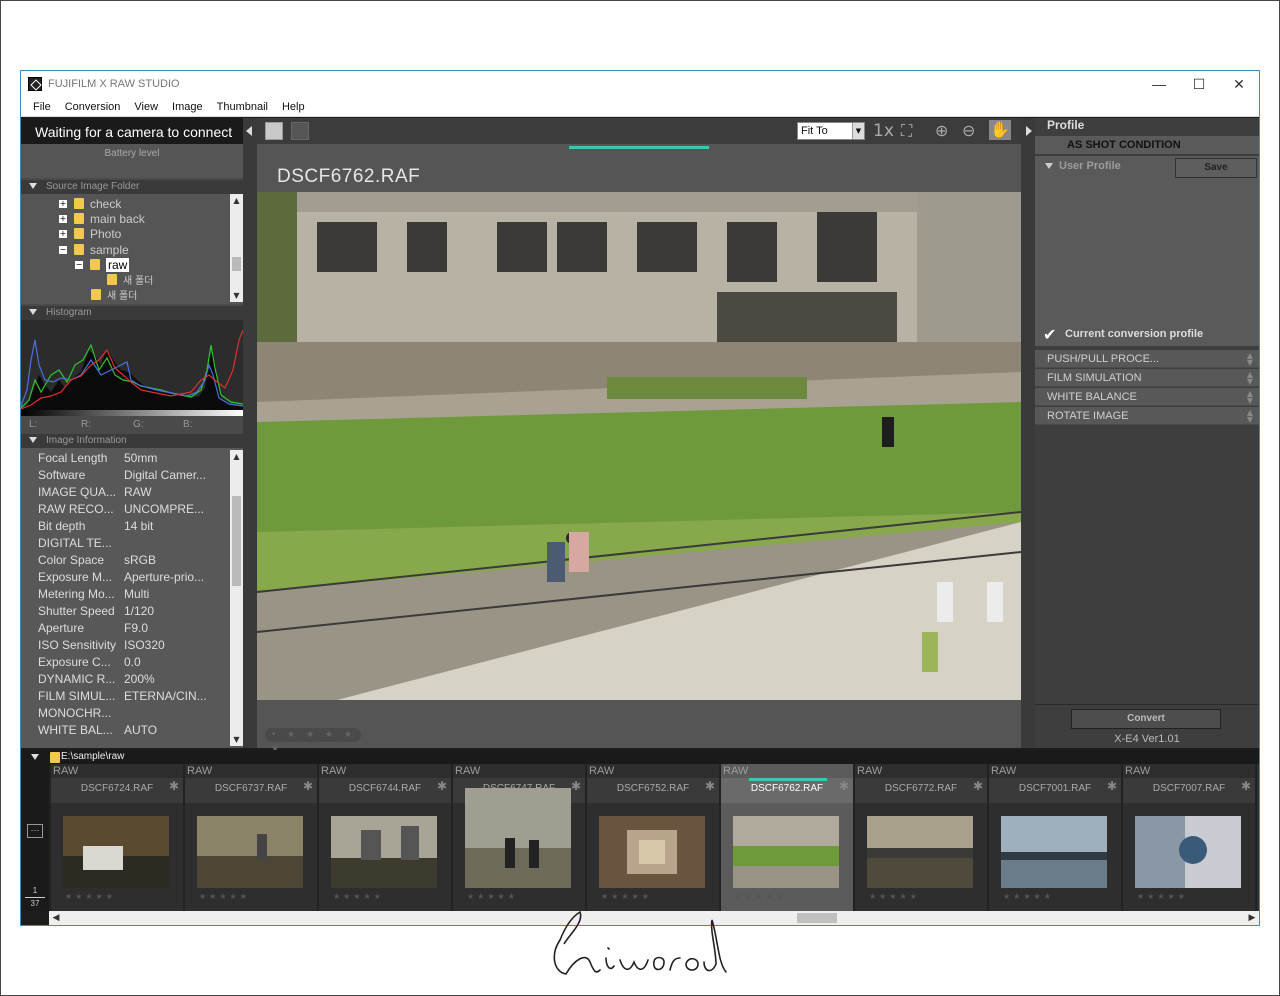 Image resolution: width=1280 pixels, height=996 pixels. I want to click on info-scrollbar: ▲ ▼, so click(236, 598).